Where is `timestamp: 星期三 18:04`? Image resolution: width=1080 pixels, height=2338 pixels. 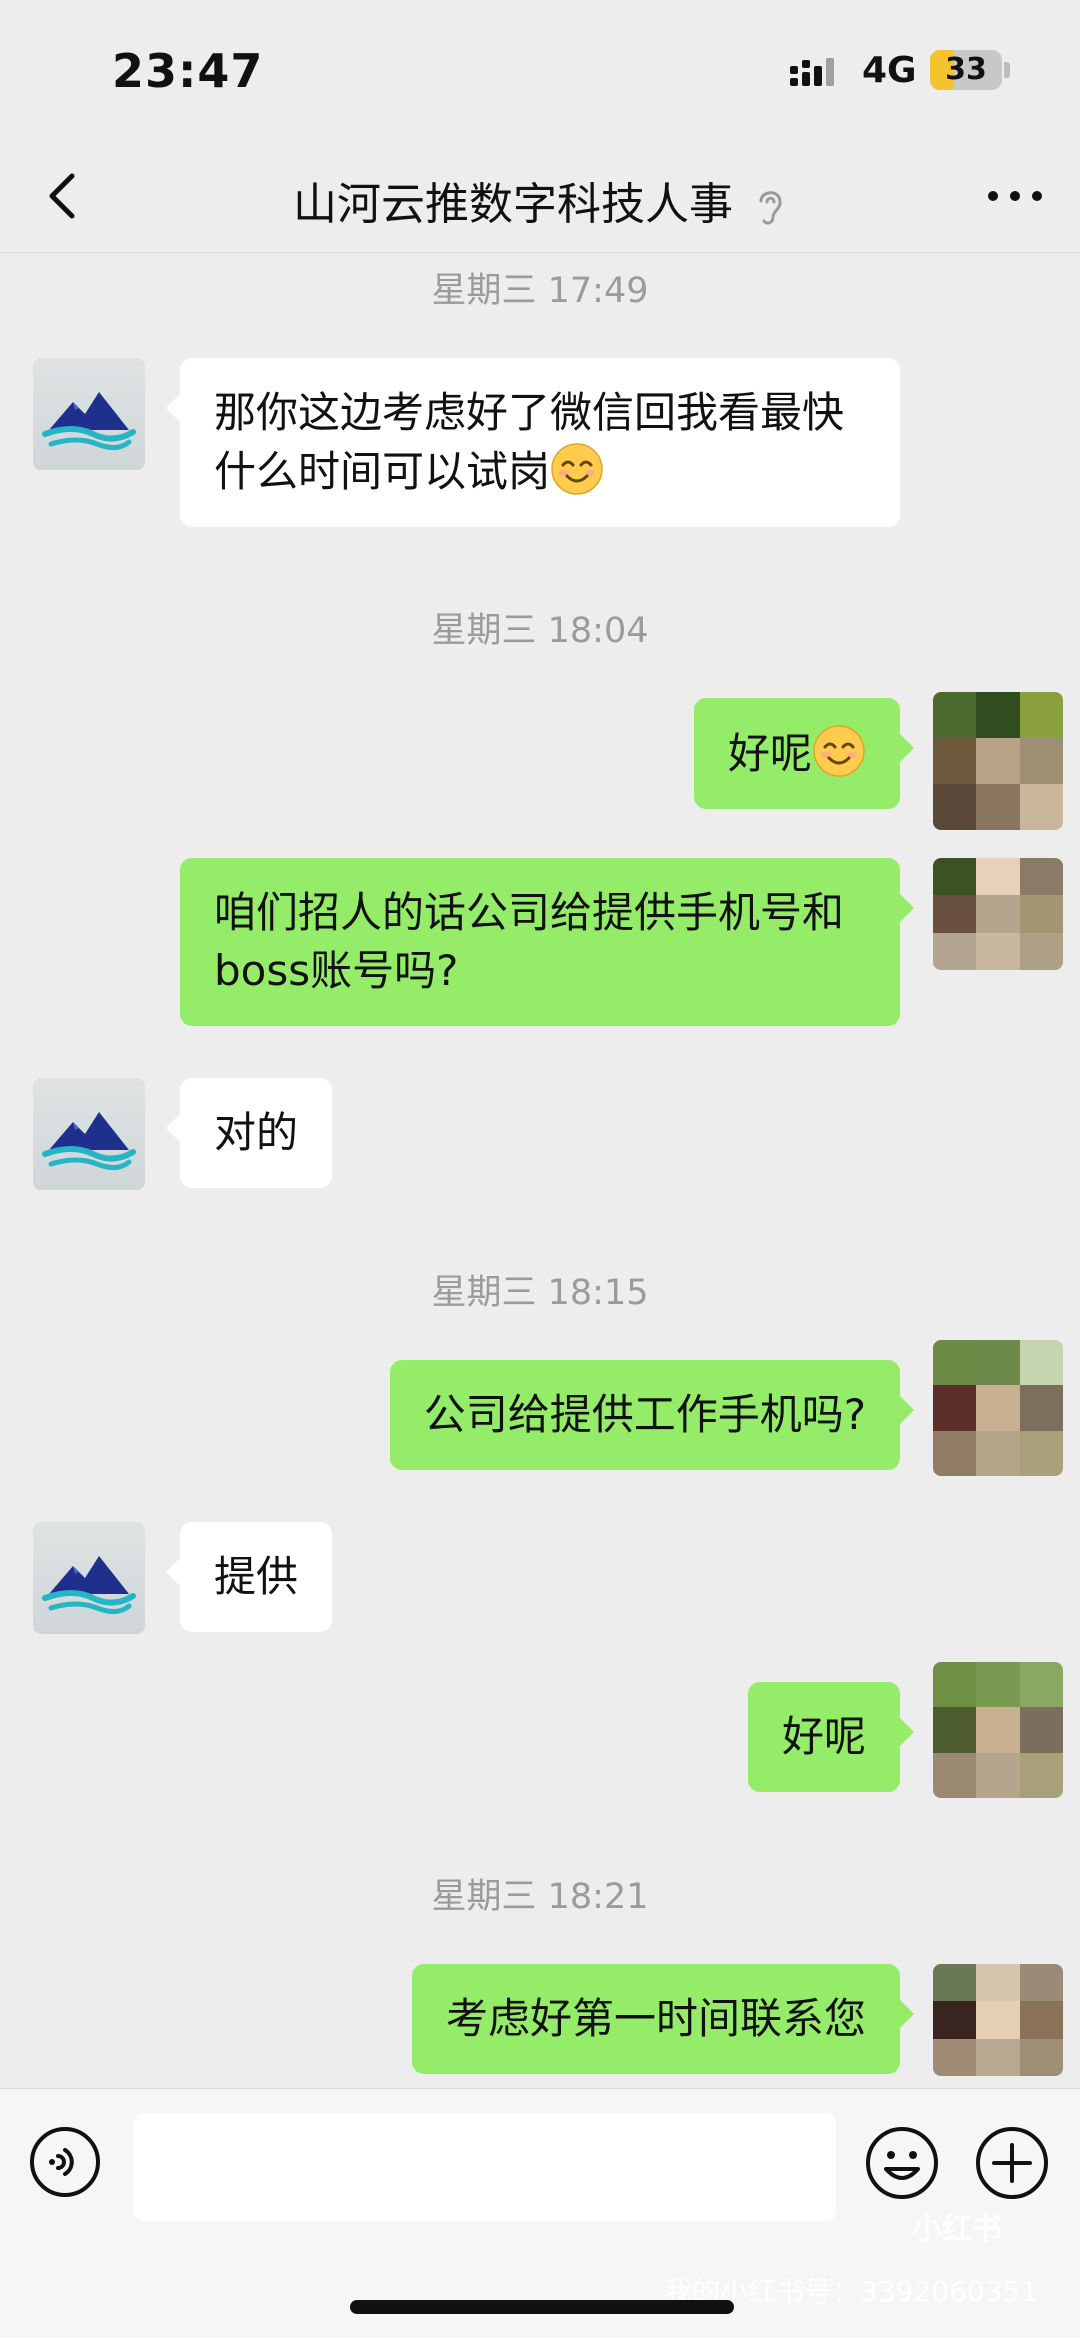
timestamp: 星期三 18:04 is located at coordinates (540, 631).